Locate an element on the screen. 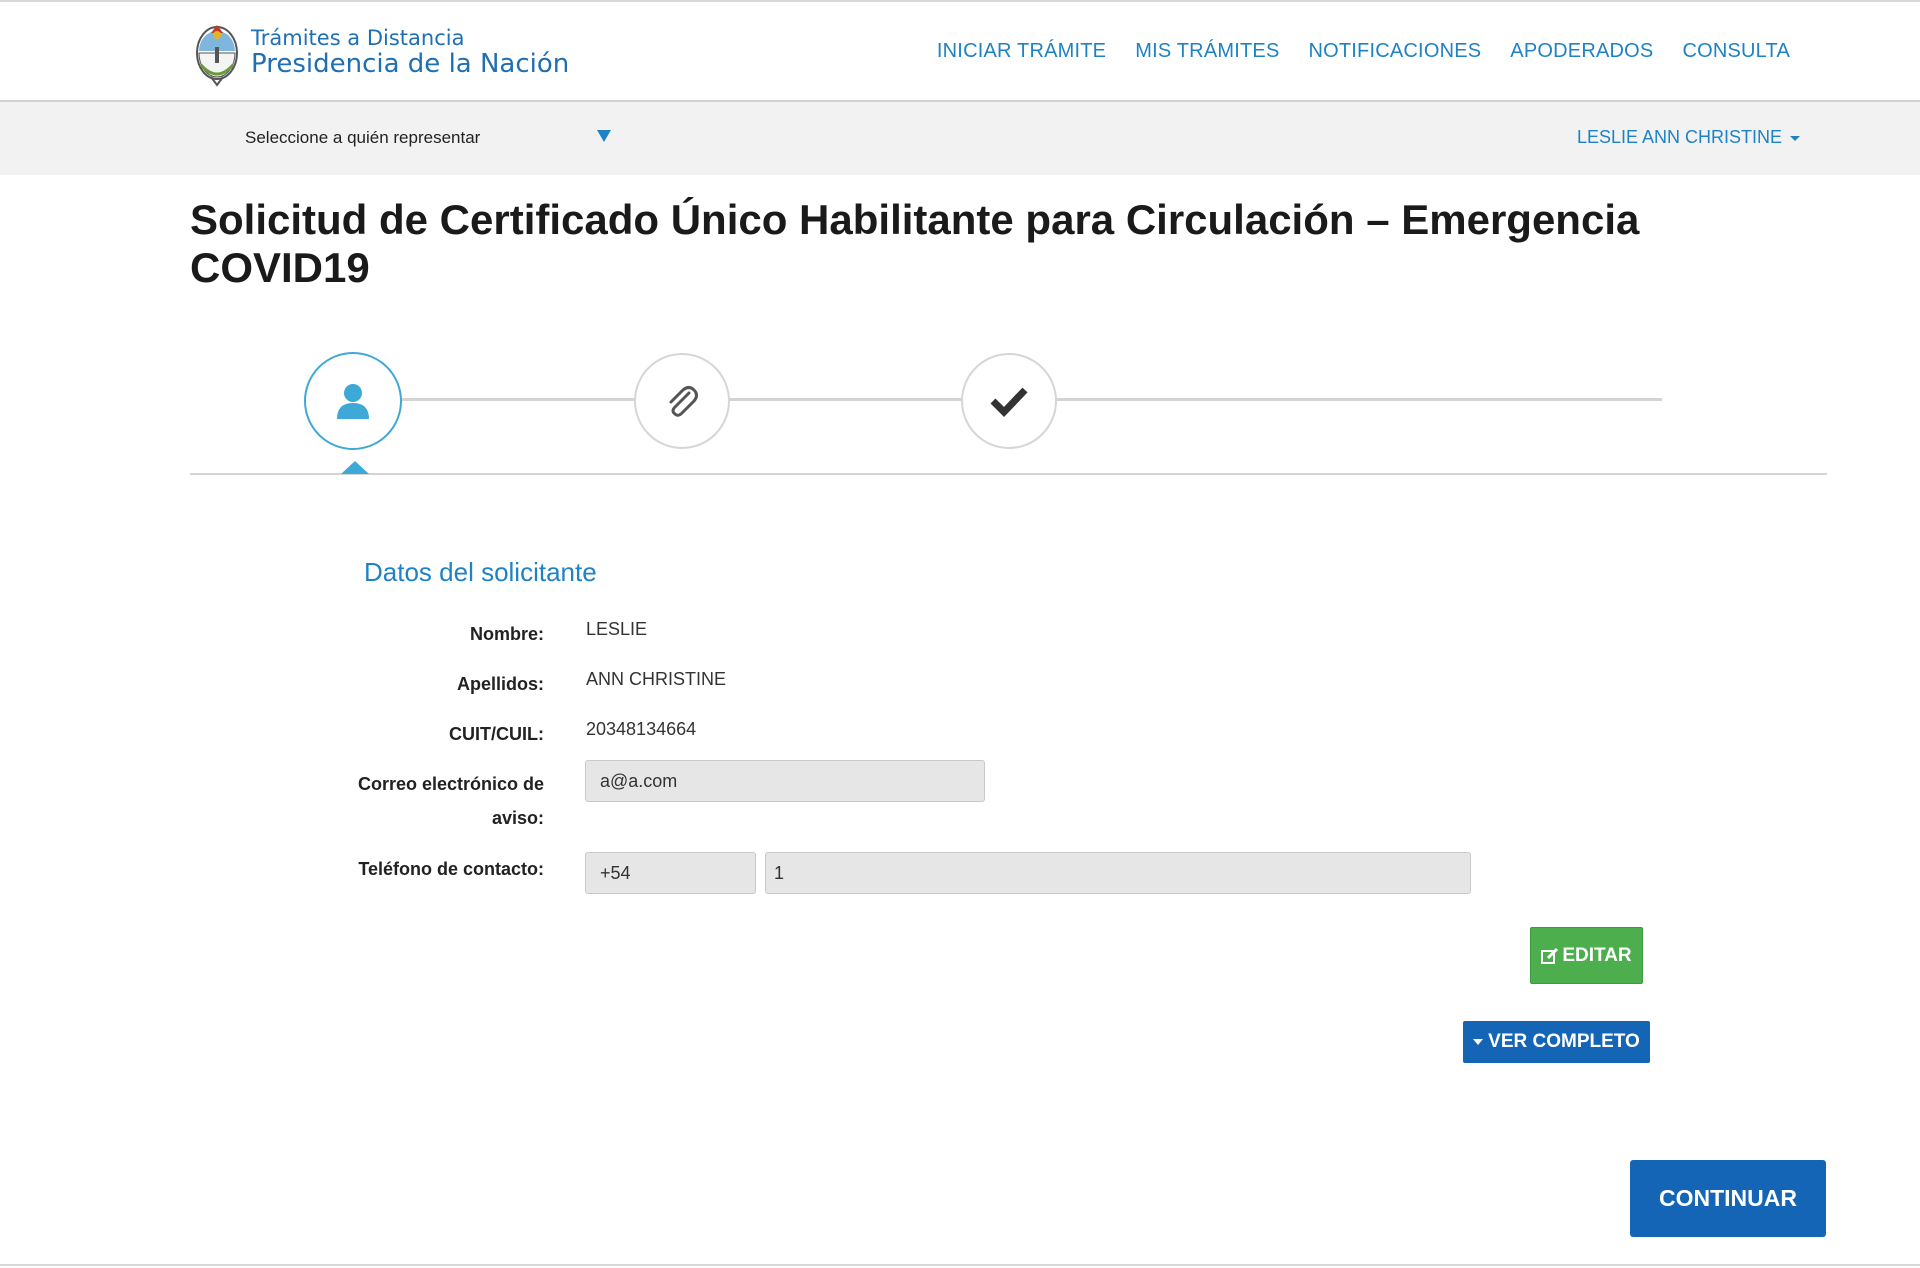 Image resolution: width=1920 pixels, height=1268 pixels. nav-iniciar-tramite: INICIAR TRÁMITE is located at coordinates (1021, 51).